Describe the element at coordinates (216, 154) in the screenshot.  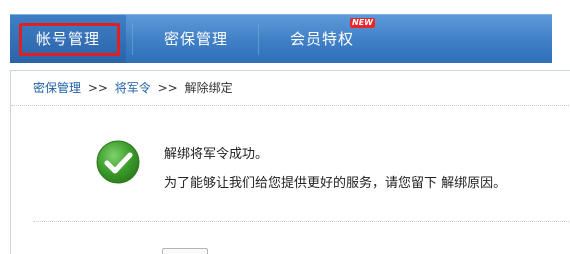
I see `success-message-title: 解绑将军令成功。` at that location.